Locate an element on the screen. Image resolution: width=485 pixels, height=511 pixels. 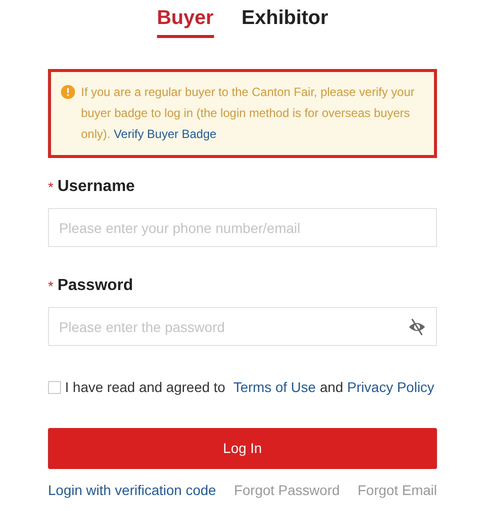
agreement-text: I have read and agreed to is located at coordinates (145, 387).